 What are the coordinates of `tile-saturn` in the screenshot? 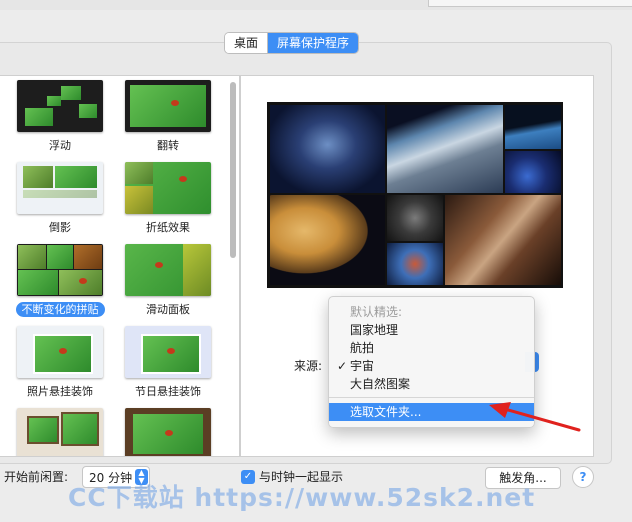 It's located at (327, 240).